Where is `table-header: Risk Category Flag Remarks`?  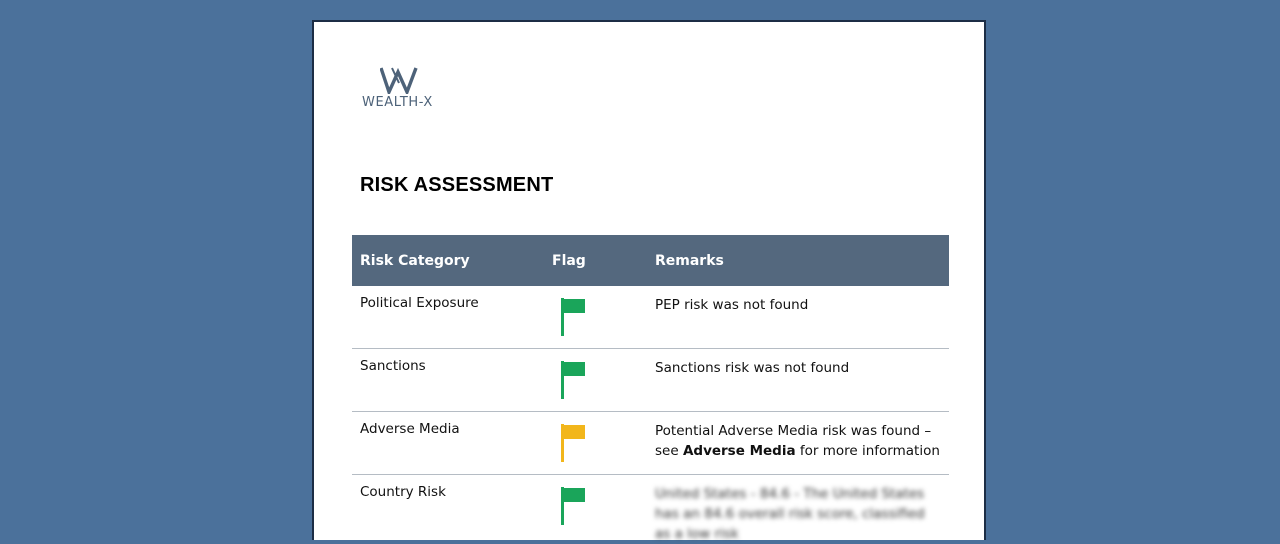 table-header: Risk Category Flag Remarks is located at coordinates (650, 260).